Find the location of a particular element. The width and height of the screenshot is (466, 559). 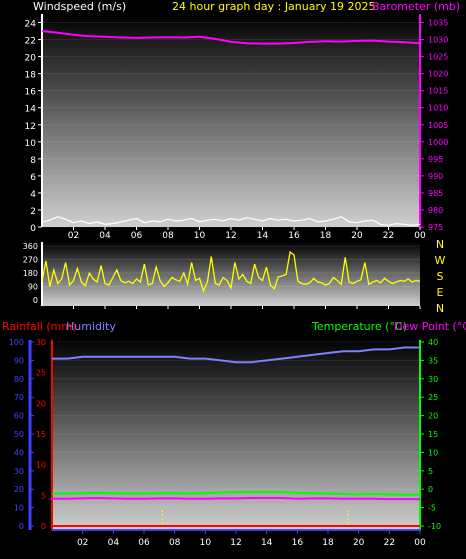

y-tick-label: 16 is located at coordinates (31, 93).